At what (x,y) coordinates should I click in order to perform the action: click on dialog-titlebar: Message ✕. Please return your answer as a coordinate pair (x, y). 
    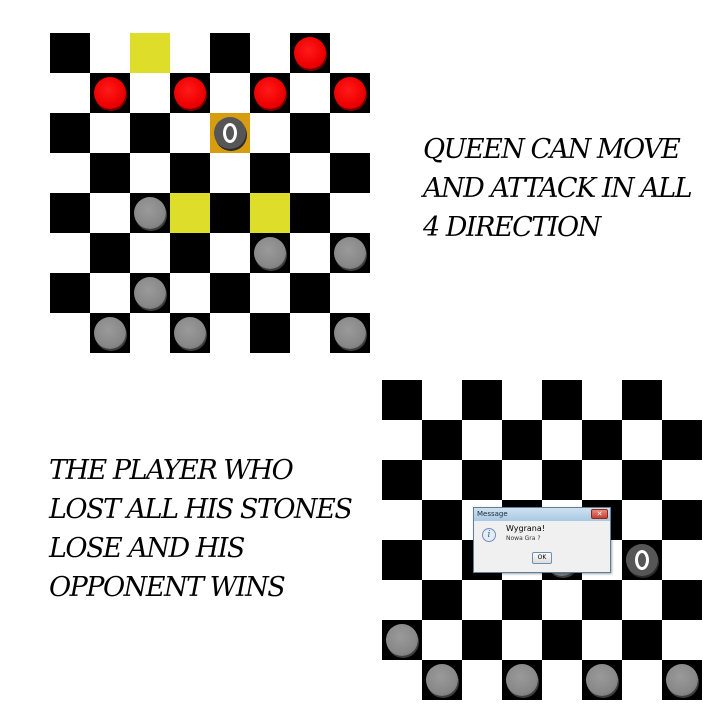
    Looking at the image, I should click on (542, 514).